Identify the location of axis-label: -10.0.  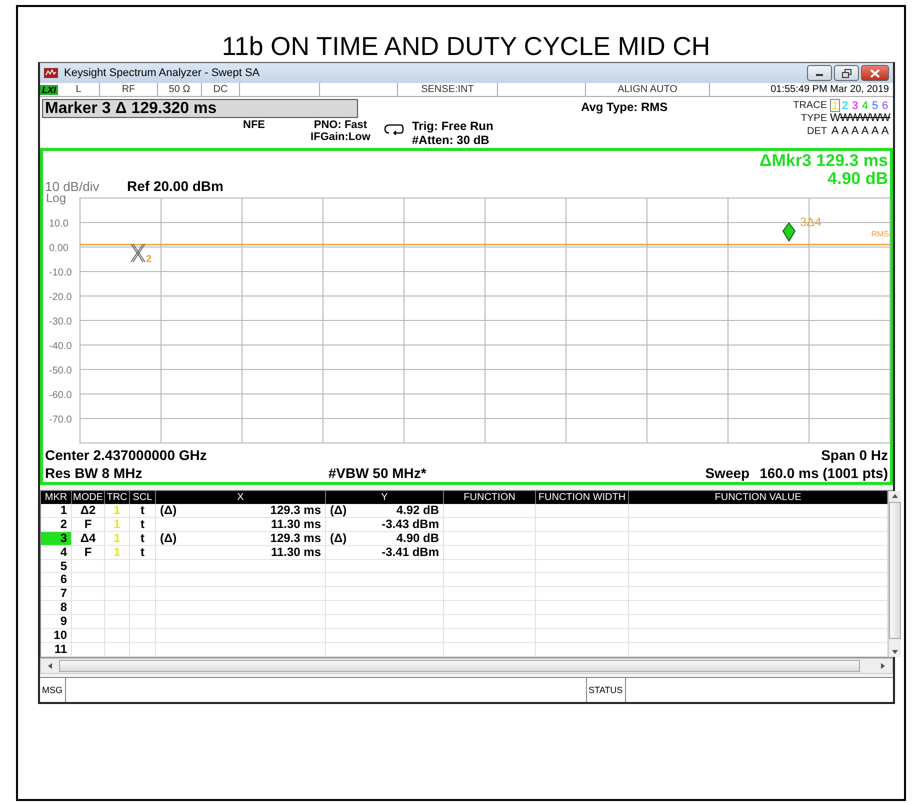
(60, 273).